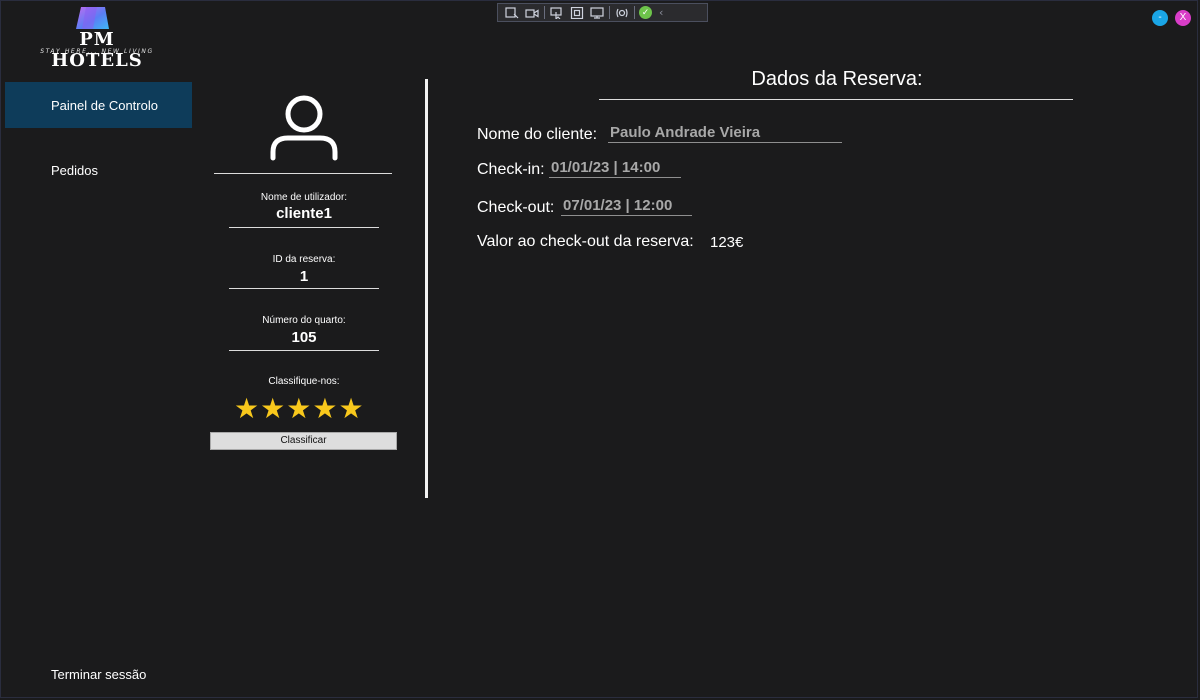 This screenshot has width=1200, height=700. I want to click on checkin-value: 01/01/23 | 14:00, so click(615, 168).